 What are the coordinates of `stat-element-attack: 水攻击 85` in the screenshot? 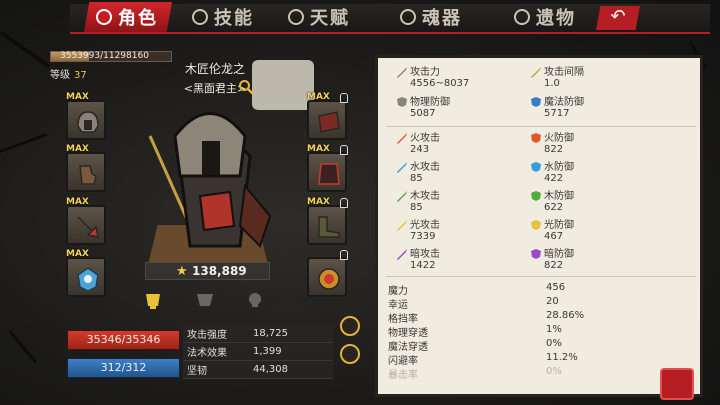 It's located at (425, 173).